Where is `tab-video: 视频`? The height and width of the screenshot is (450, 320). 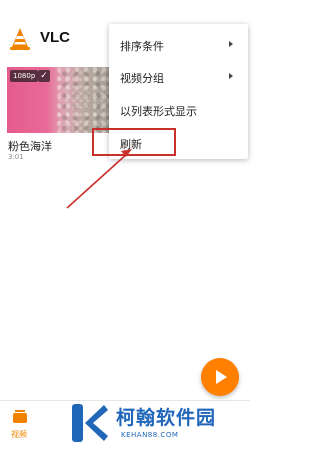 tab-video: 视频 is located at coordinates (20, 425).